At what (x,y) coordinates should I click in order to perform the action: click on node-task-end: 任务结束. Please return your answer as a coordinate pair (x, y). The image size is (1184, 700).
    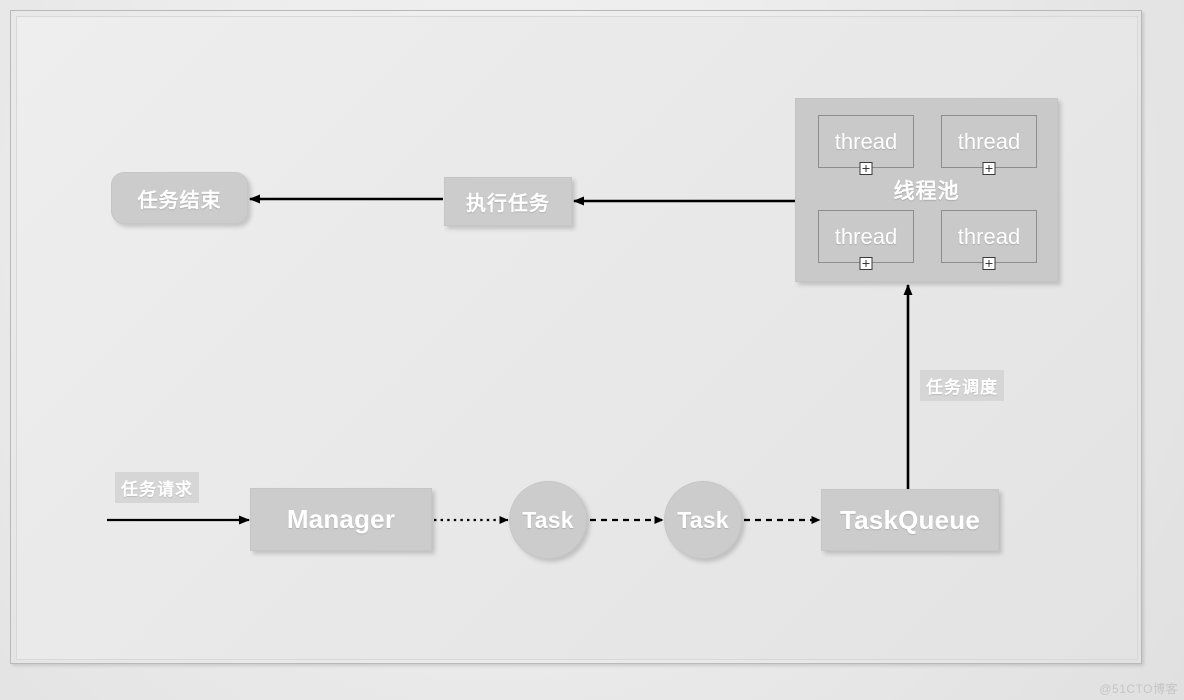
    Looking at the image, I should click on (179, 198).